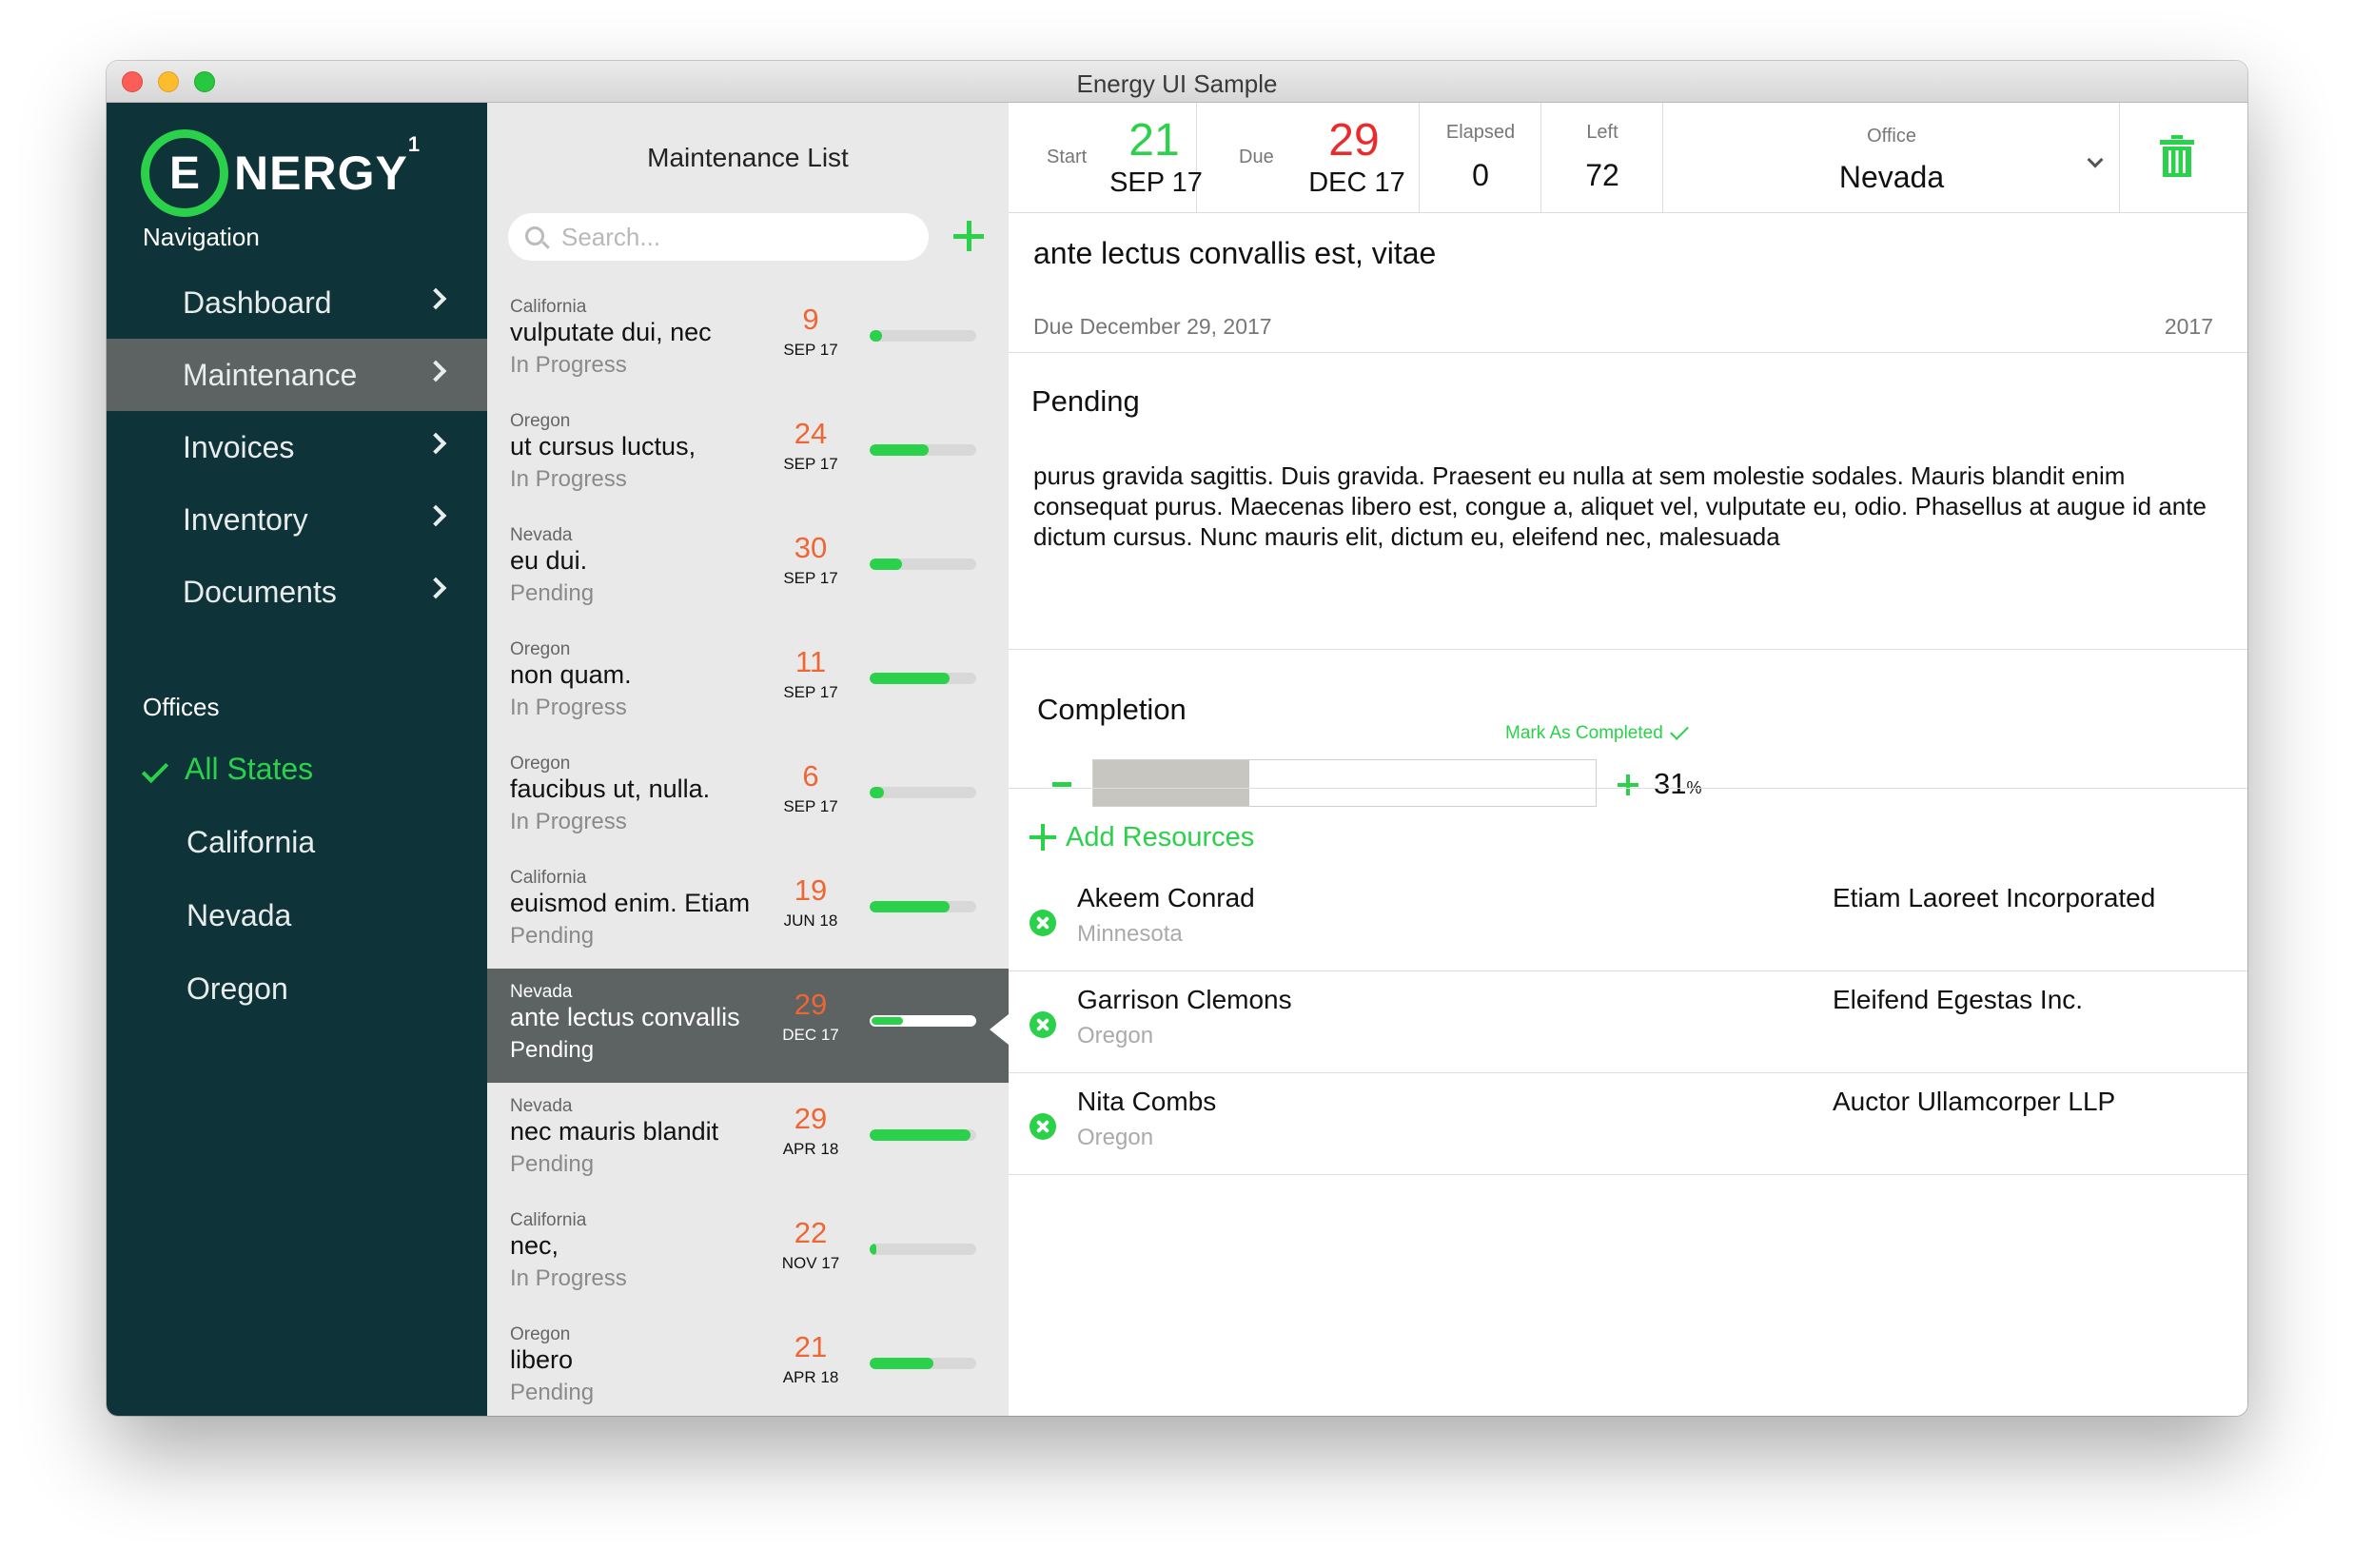 This screenshot has height=1568, width=2354. What do you see at coordinates (811, 1232) in the screenshot?
I see `item-due-day: 22` at bounding box center [811, 1232].